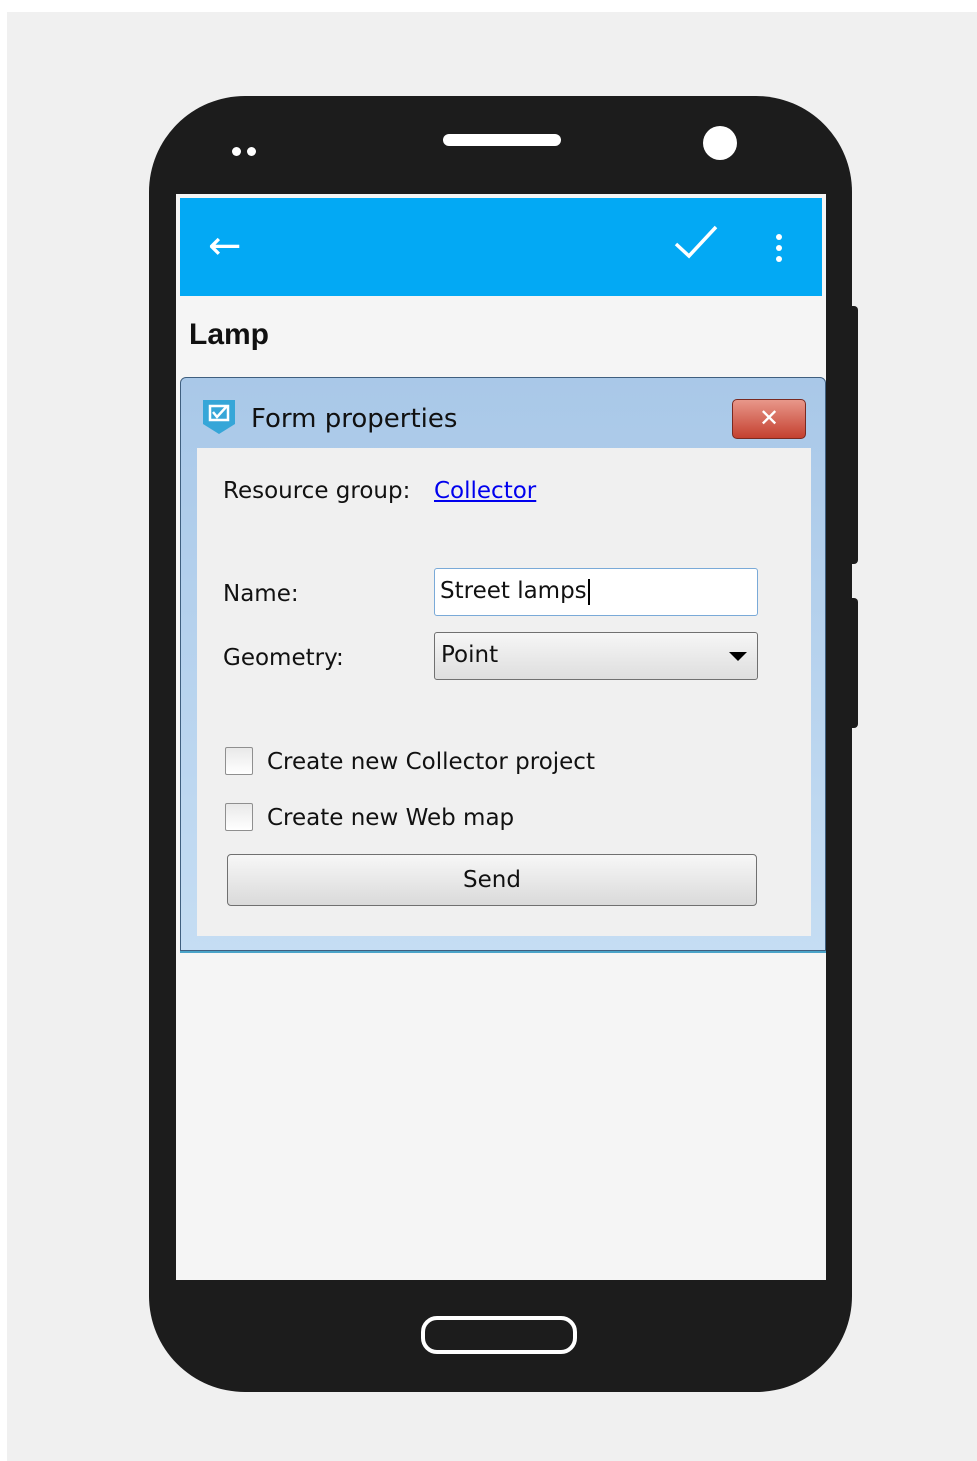 The image size is (977, 1461). Describe the element at coordinates (470, 655) in the screenshot. I see `geometry-select-value: Point` at that location.